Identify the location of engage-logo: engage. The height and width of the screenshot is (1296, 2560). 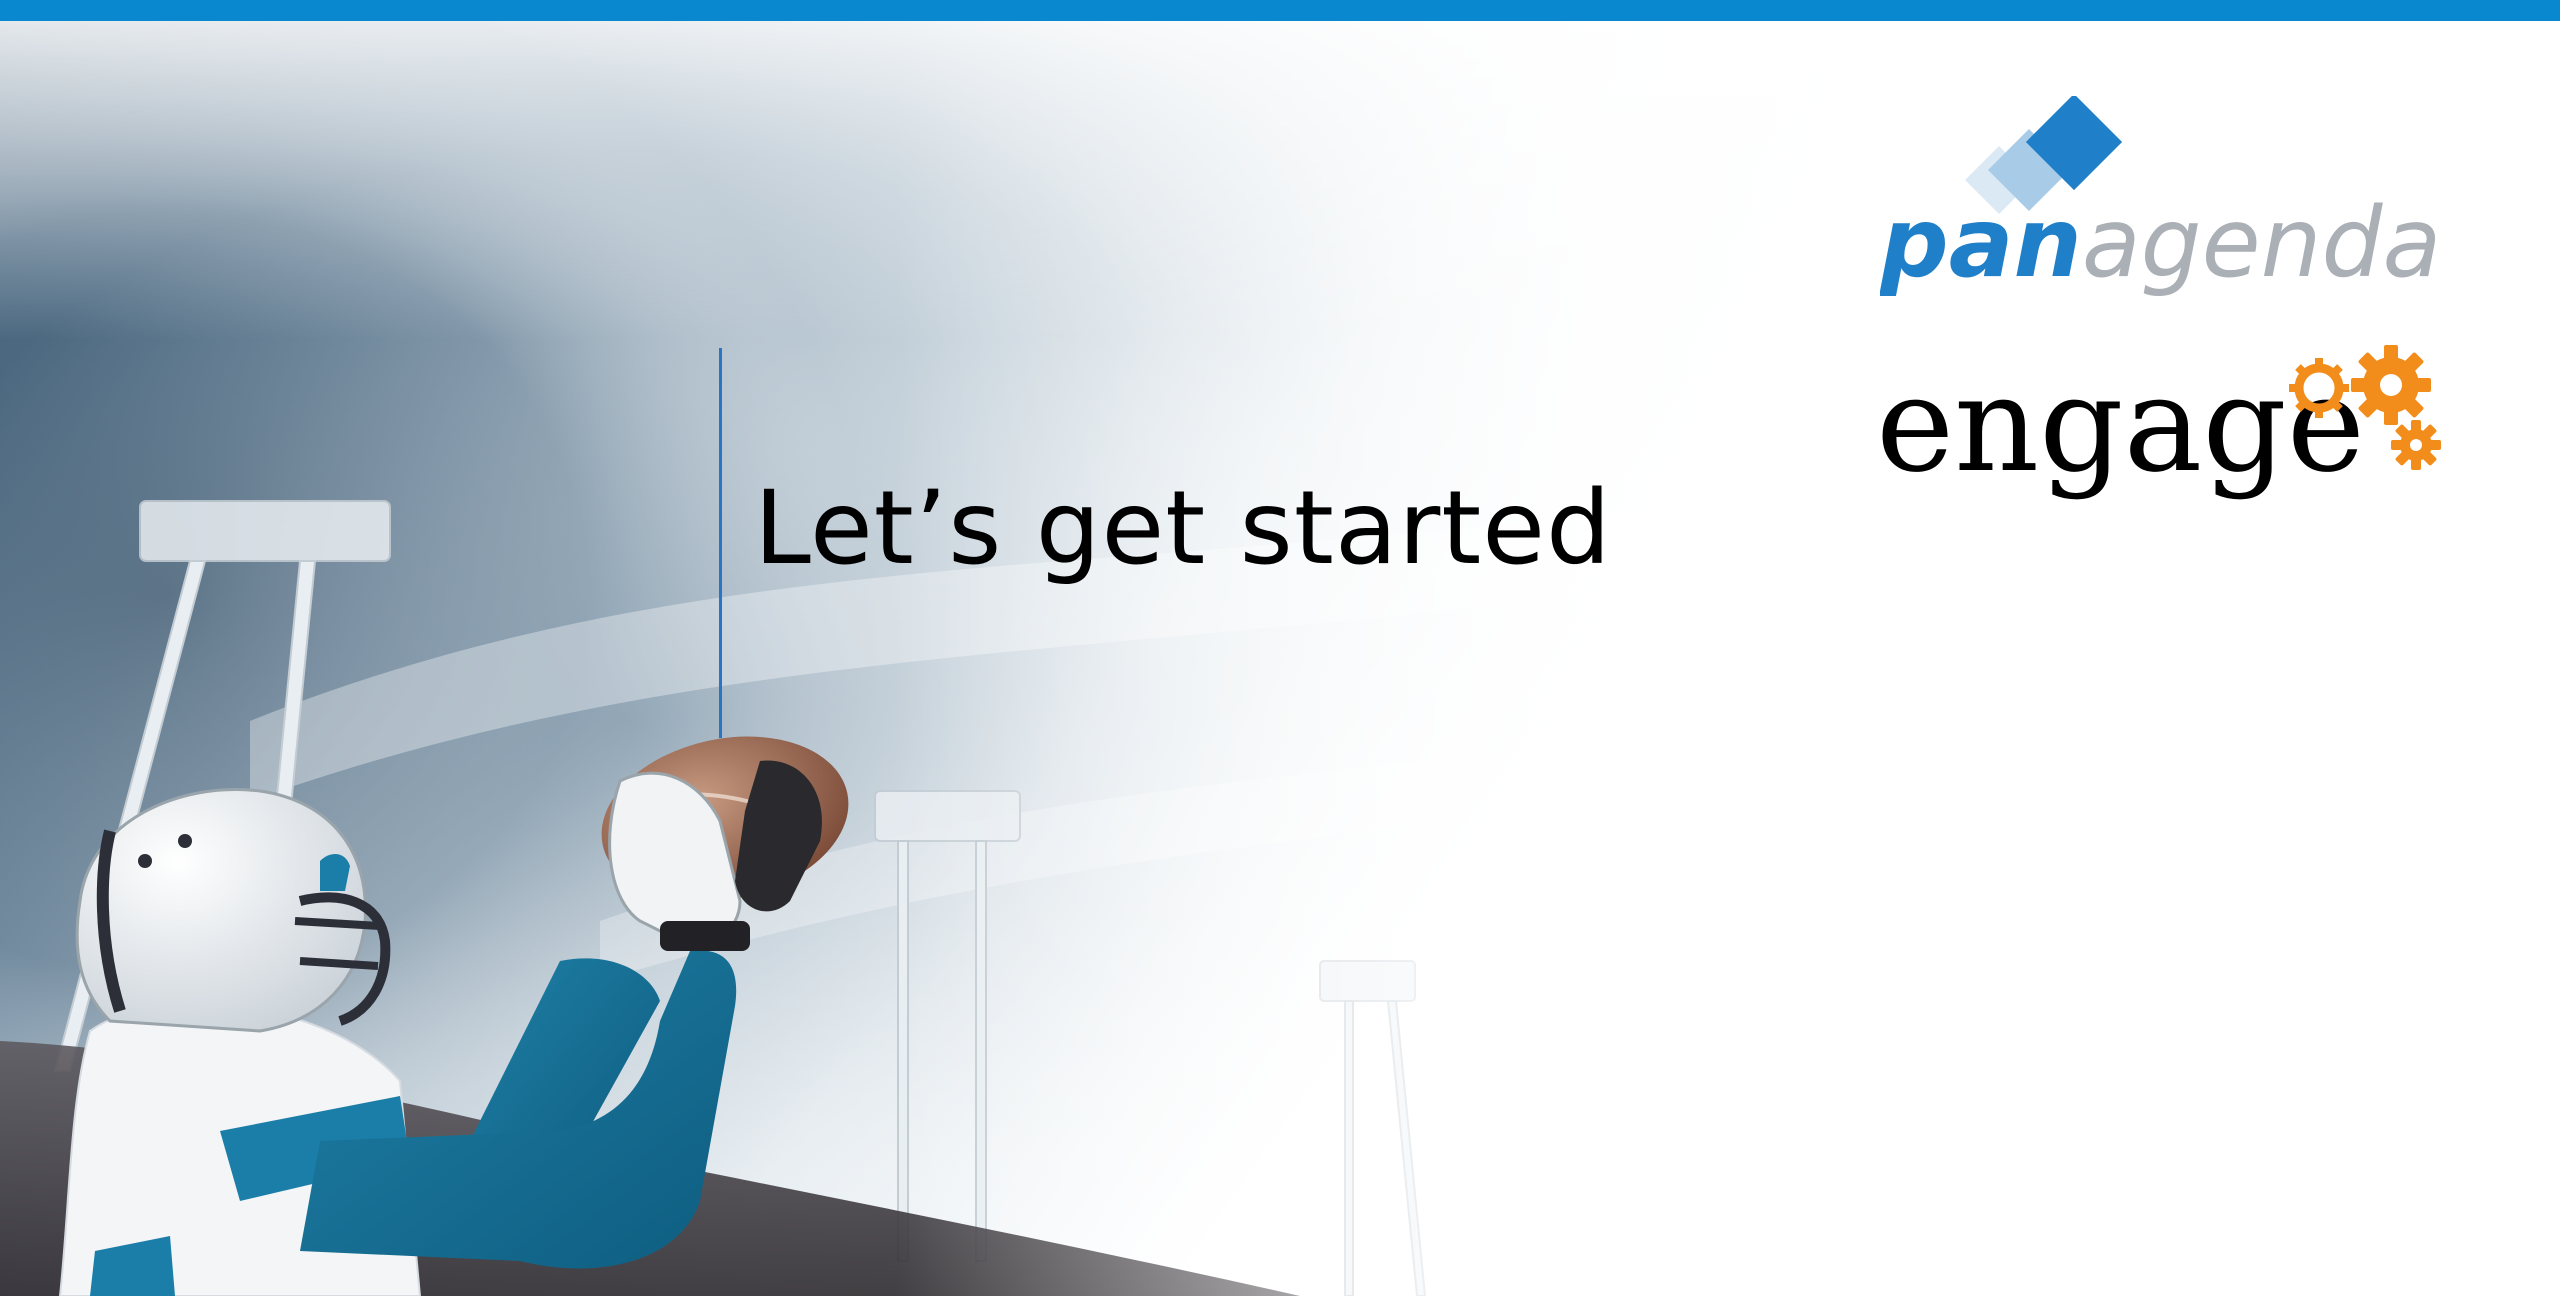
(2166, 450).